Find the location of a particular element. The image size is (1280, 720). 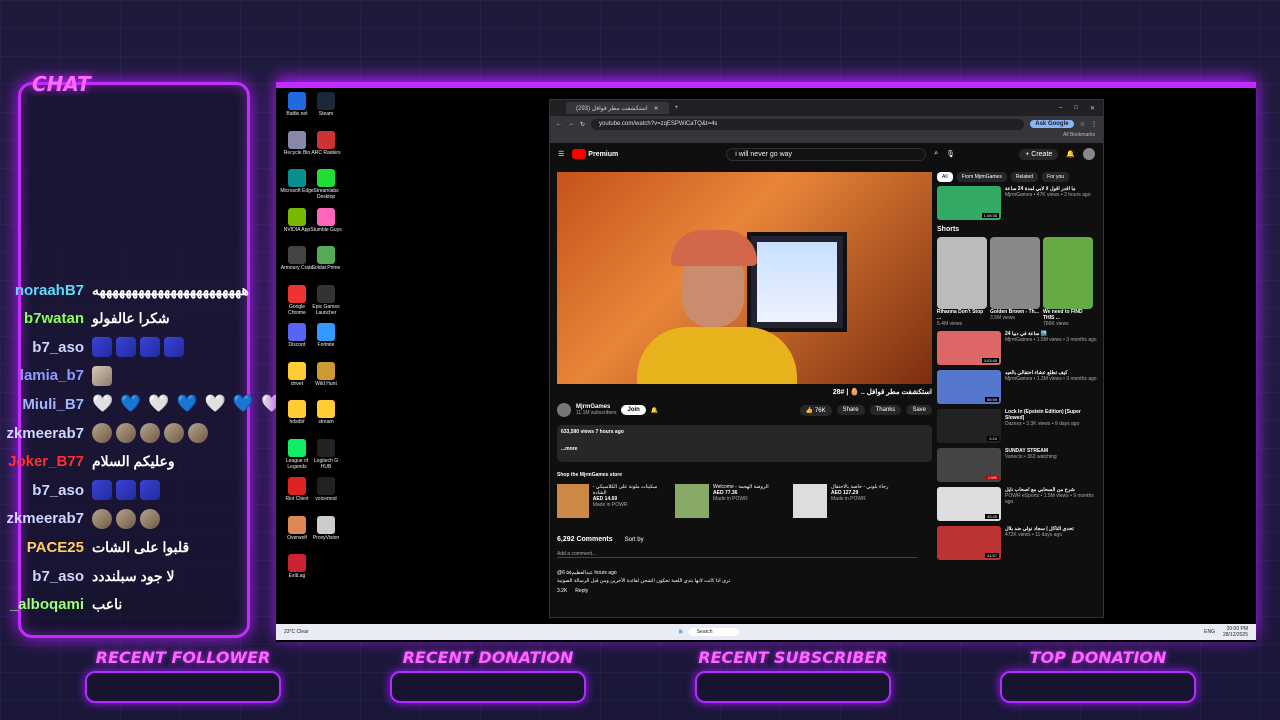

sort-by-button: Sort by is located at coordinates (634, 540).